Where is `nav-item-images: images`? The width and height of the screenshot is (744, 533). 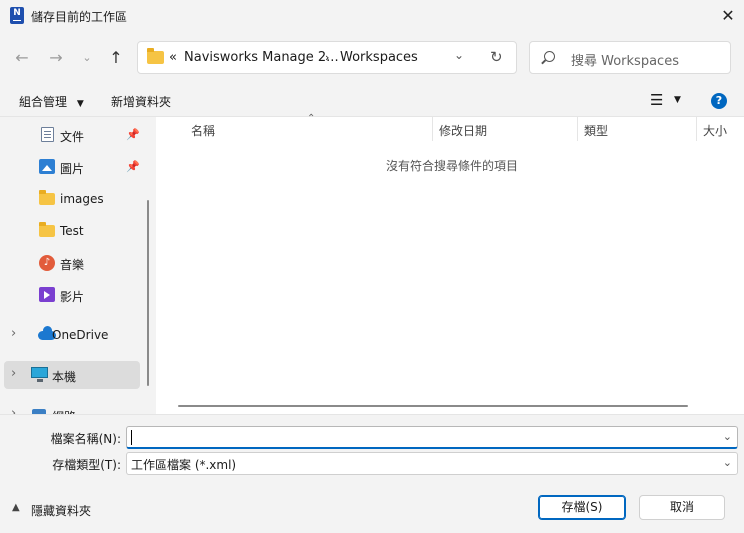
nav-item-images: images is located at coordinates (72, 199).